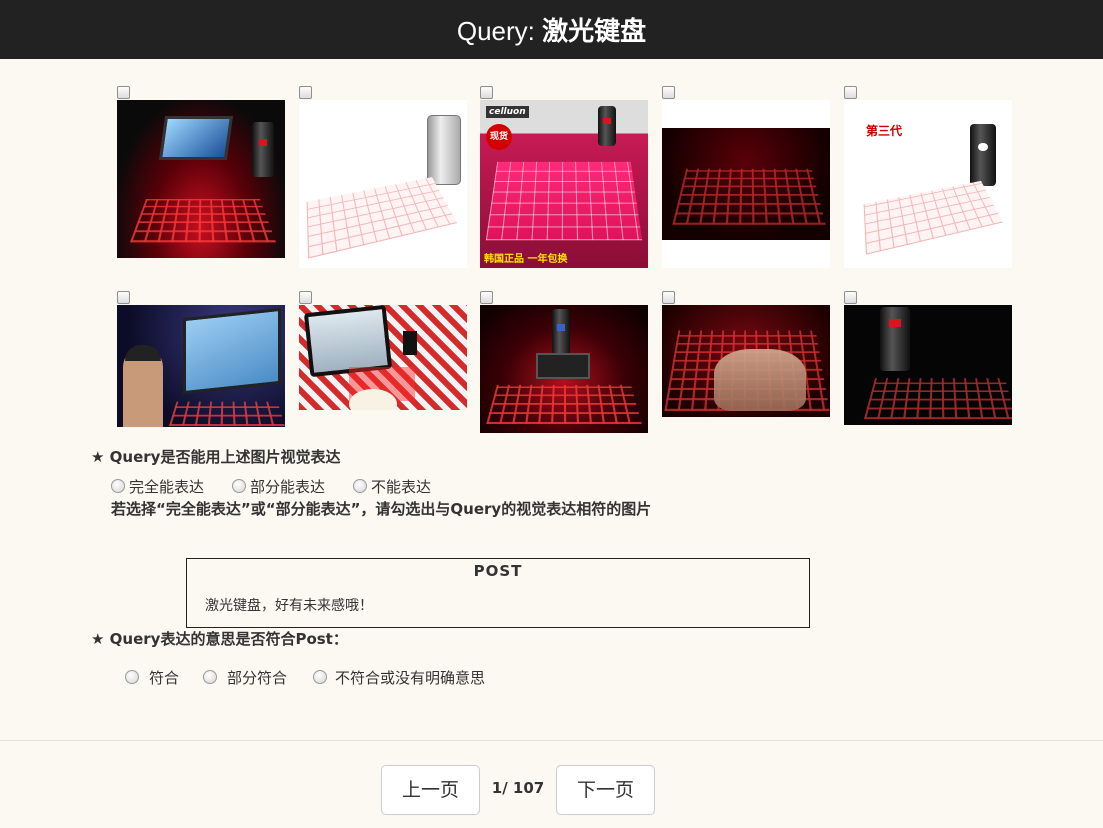  What do you see at coordinates (564, 184) in the screenshot?
I see `result-image: celluon 现货 韩国正品 一年包换` at bounding box center [564, 184].